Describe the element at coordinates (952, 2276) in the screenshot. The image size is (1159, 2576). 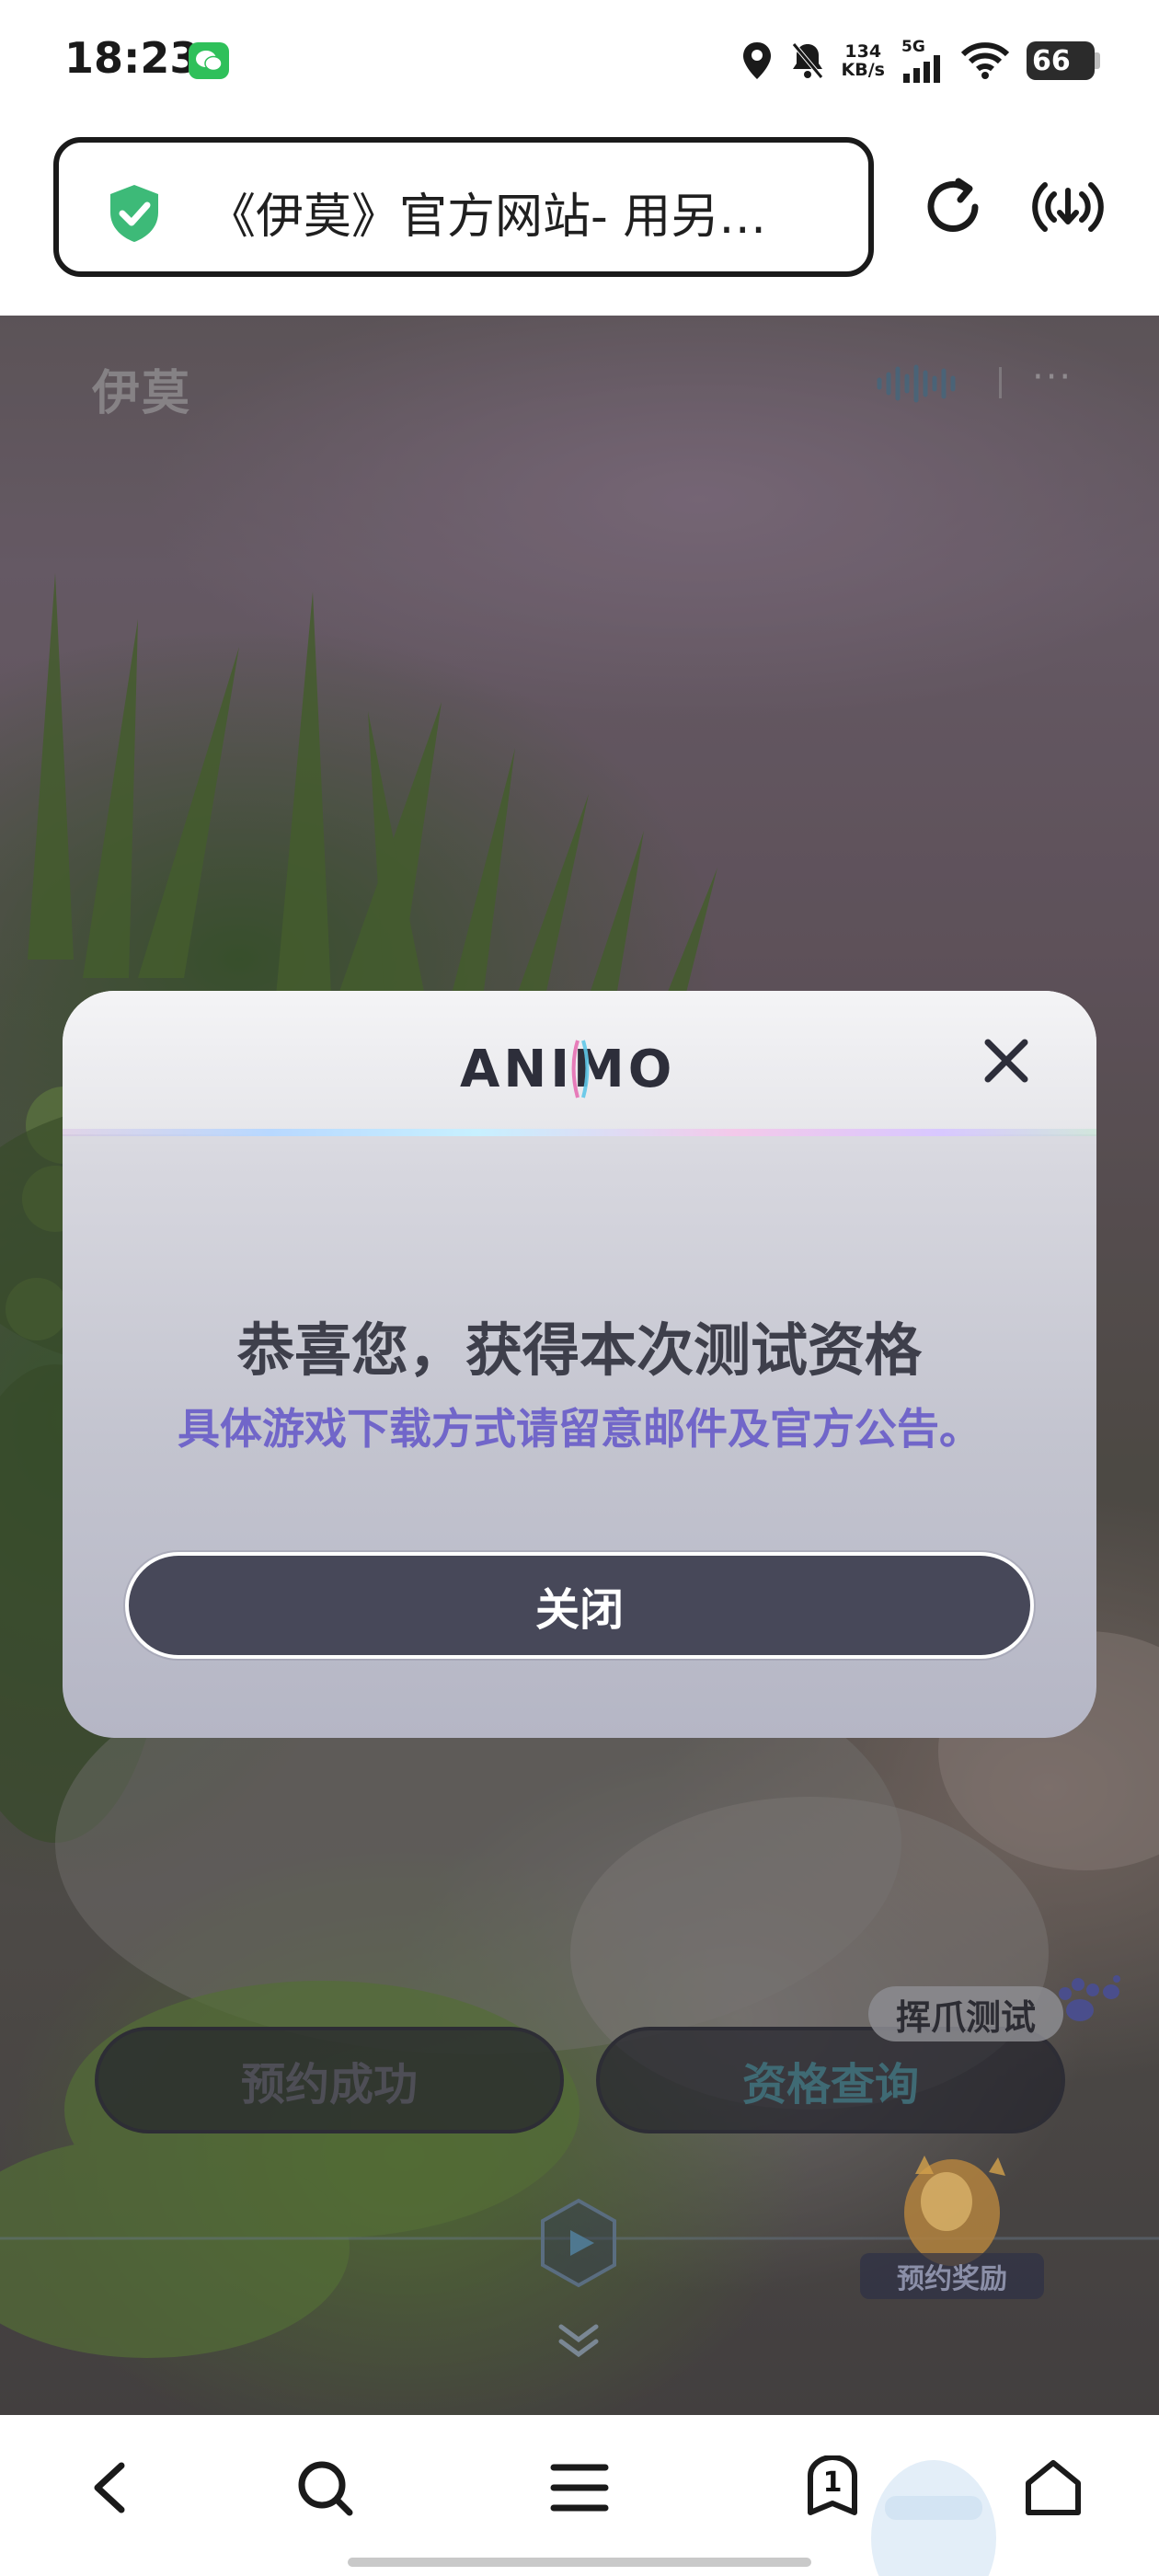
I see `reward-label: 预约奖励` at that location.